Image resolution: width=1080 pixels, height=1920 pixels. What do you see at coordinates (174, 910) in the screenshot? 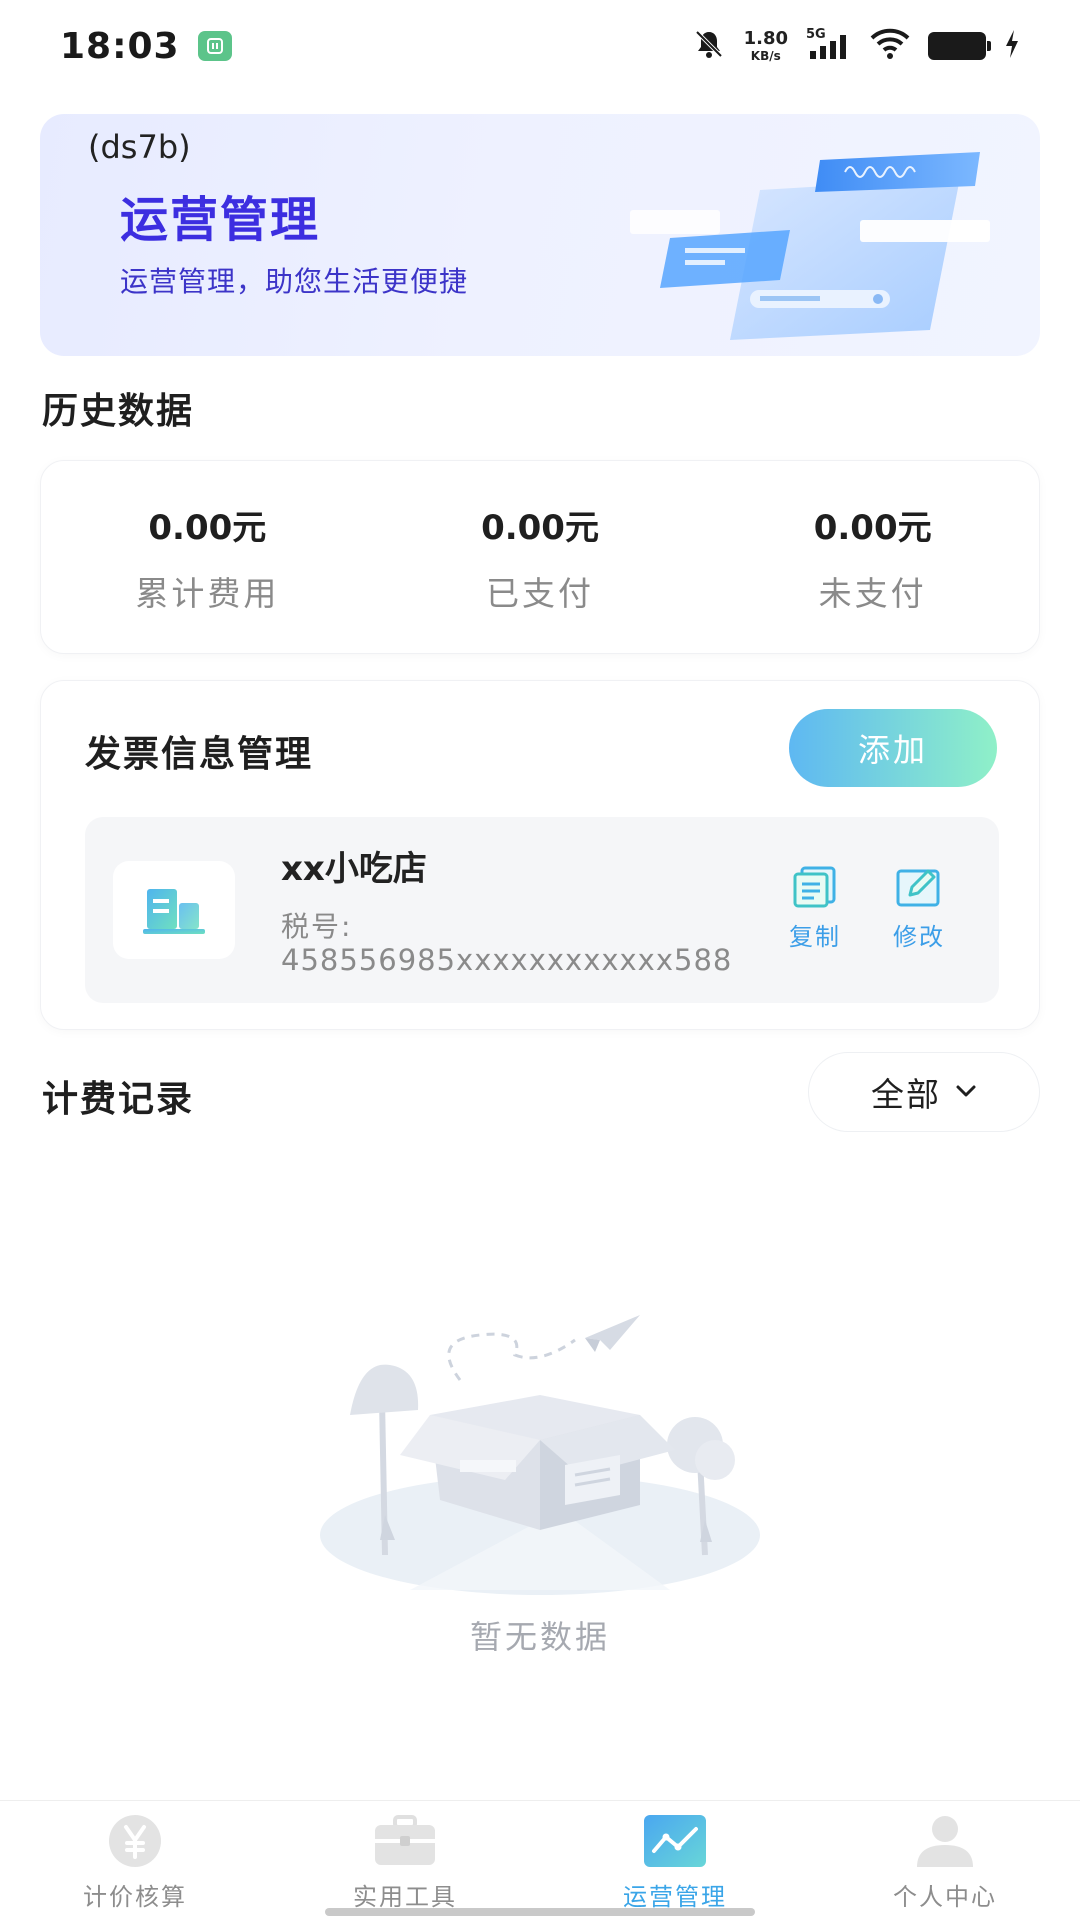
I see `company-building-icon` at bounding box center [174, 910].